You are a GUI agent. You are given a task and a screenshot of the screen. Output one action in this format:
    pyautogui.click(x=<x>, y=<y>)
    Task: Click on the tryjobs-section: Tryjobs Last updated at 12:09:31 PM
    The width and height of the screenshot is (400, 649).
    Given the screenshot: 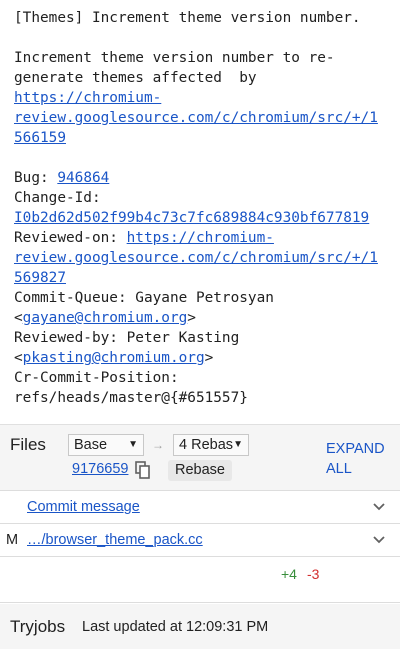 What is the action you would take?
    pyautogui.click(x=200, y=626)
    